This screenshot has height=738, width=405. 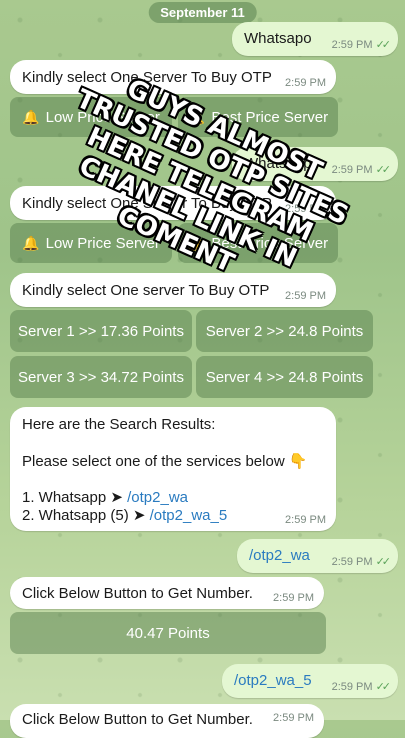 What do you see at coordinates (315, 164) in the screenshot?
I see `outgoing-message: Whatsapp 2:59 PM ✓✓` at bounding box center [315, 164].